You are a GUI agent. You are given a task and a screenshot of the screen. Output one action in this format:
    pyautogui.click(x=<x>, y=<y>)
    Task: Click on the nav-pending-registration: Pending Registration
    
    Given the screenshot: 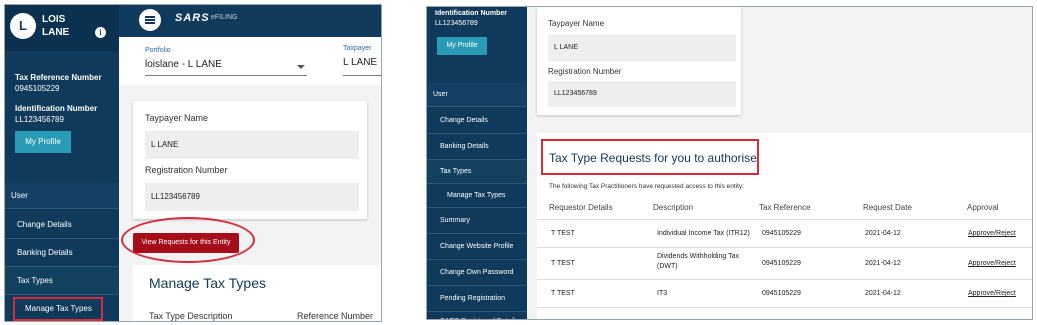 What is the action you would take?
    pyautogui.click(x=477, y=299)
    